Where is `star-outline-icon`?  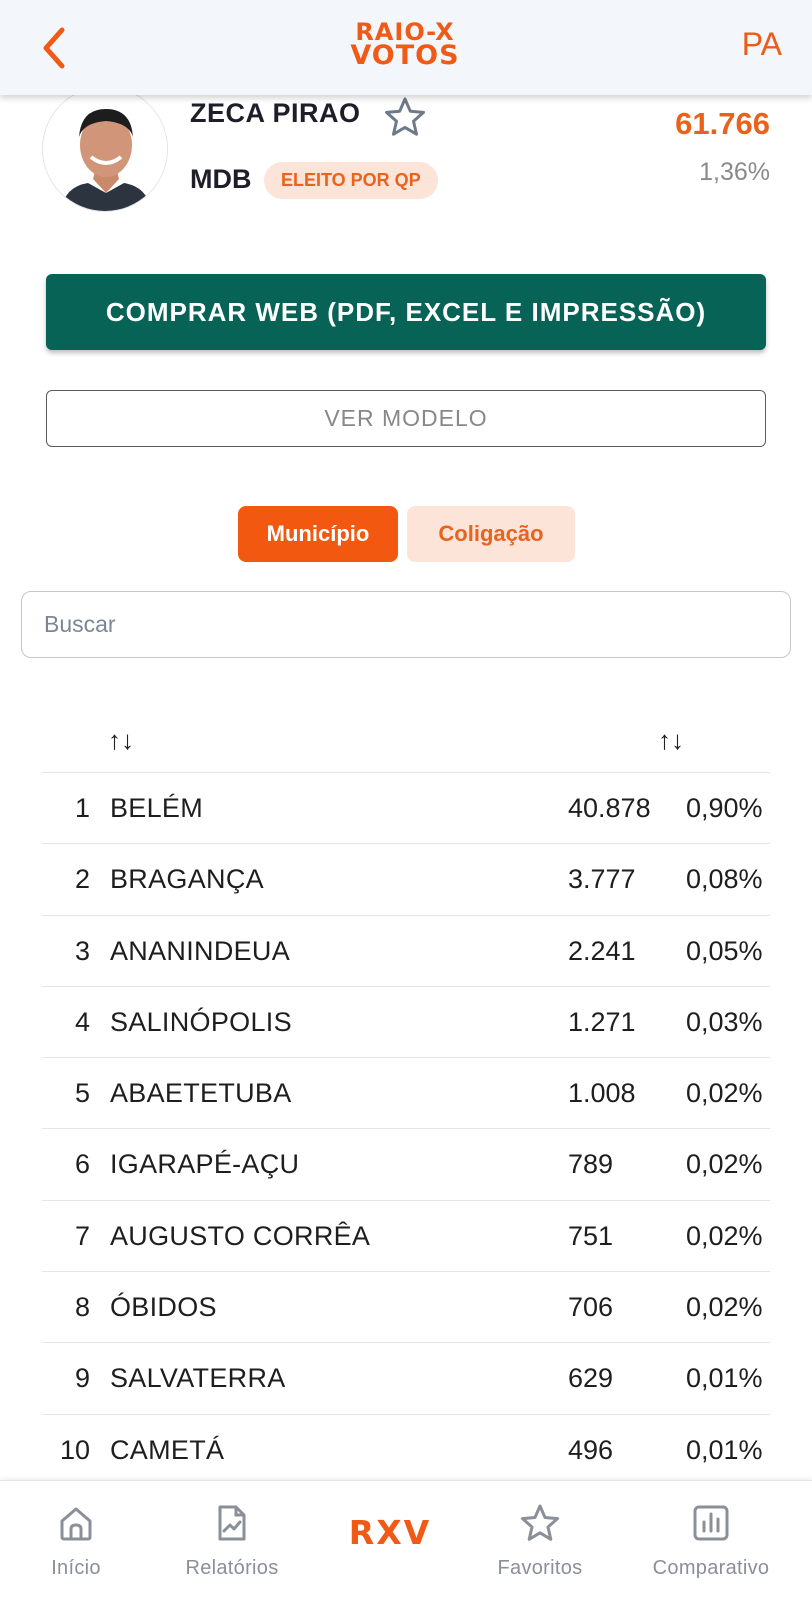 star-outline-icon is located at coordinates (405, 116).